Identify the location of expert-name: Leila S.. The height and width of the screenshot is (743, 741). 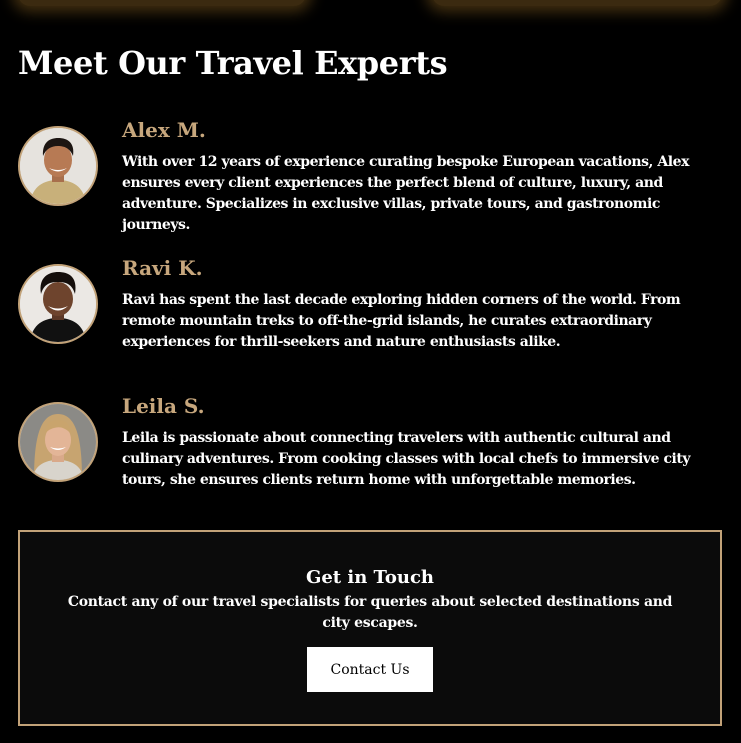
(163, 406).